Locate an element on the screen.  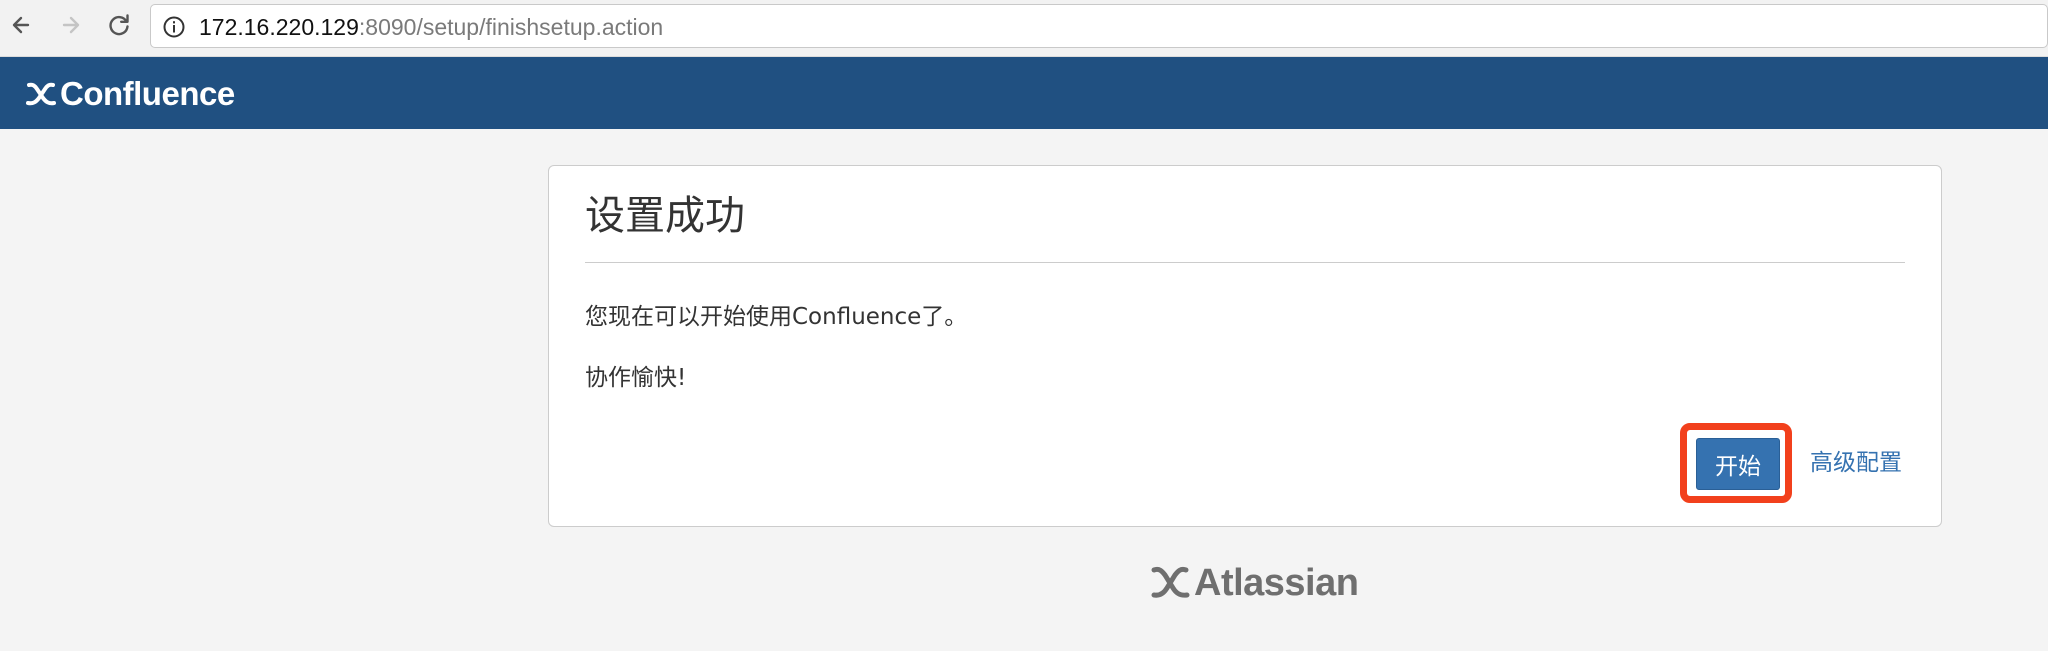
reload-button is located at coordinates (119, 25).